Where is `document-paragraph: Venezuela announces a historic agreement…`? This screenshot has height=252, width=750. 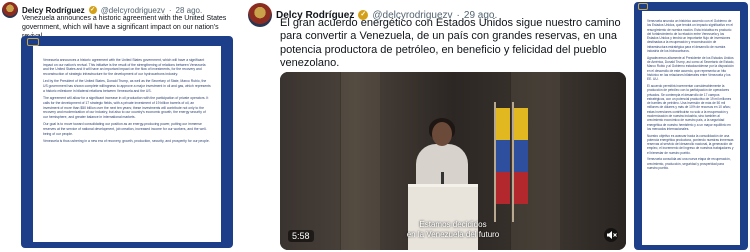
document-paragraph: Venezuela announces a historic agreement… is located at coordinates (124, 67).